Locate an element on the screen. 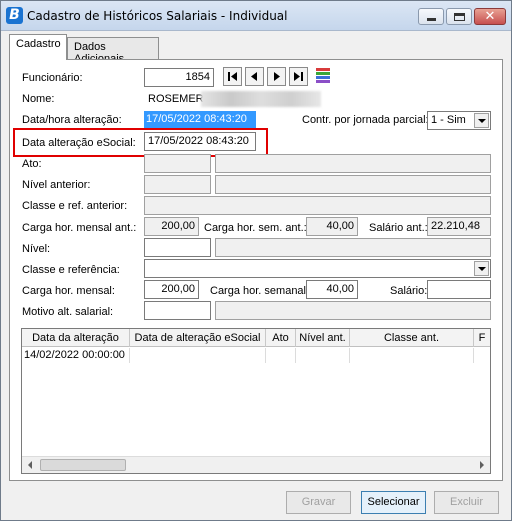  classe-ref-anterior-label: Classe e ref. anterior: is located at coordinates (75, 206).